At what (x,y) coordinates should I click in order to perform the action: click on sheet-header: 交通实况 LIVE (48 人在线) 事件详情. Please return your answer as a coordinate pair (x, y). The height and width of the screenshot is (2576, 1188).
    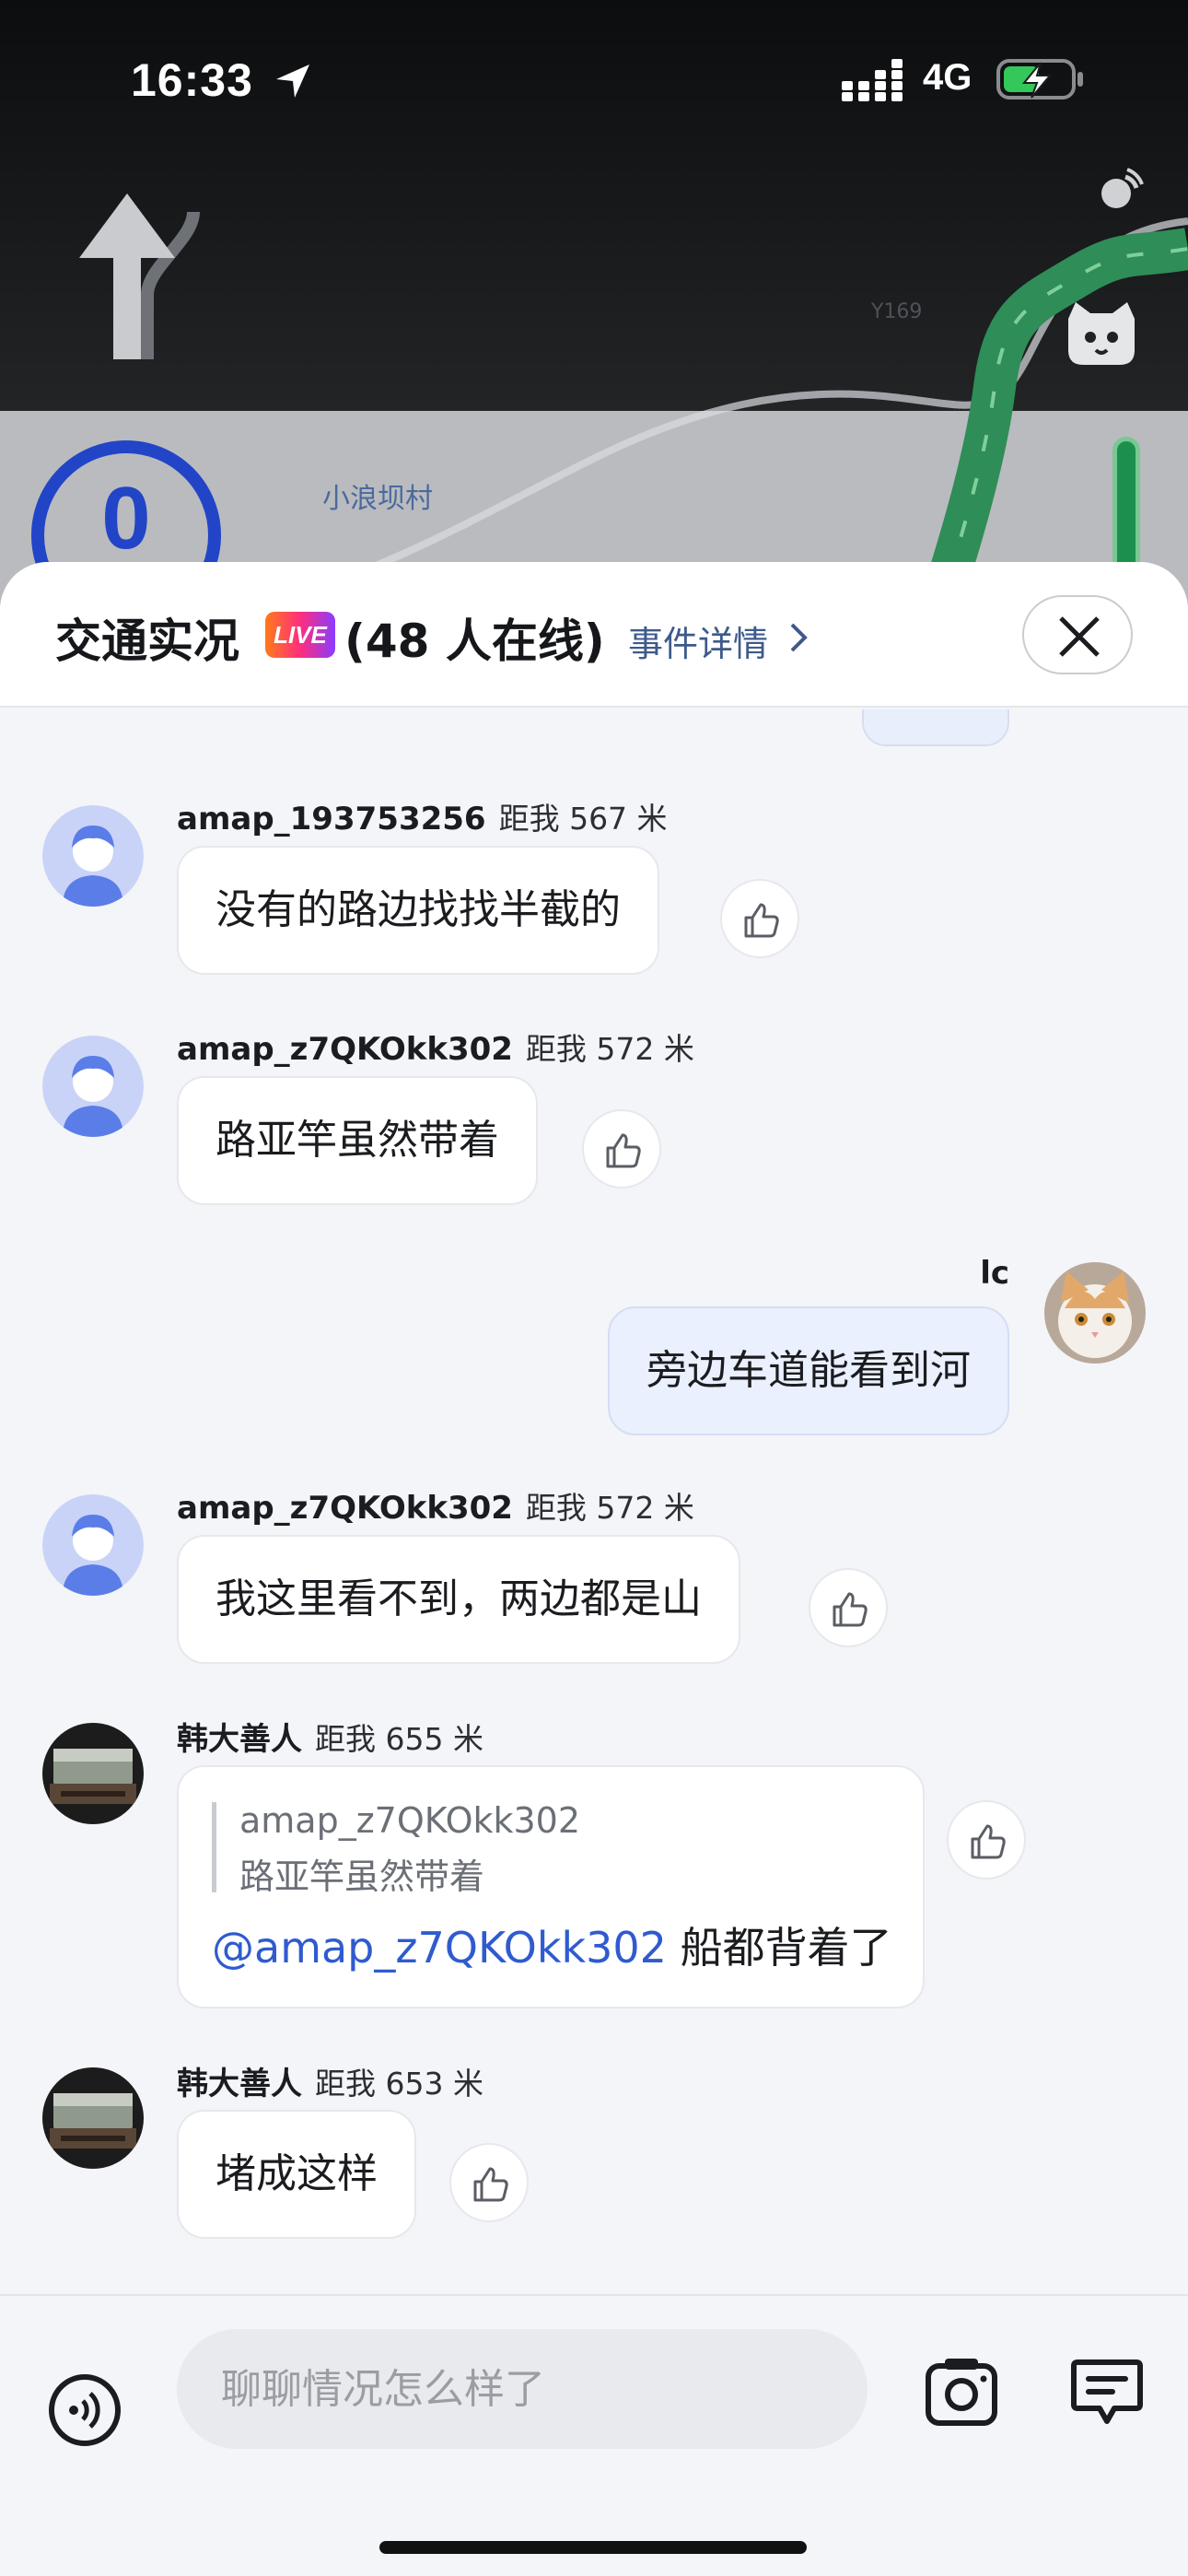
    Looking at the image, I should click on (594, 635).